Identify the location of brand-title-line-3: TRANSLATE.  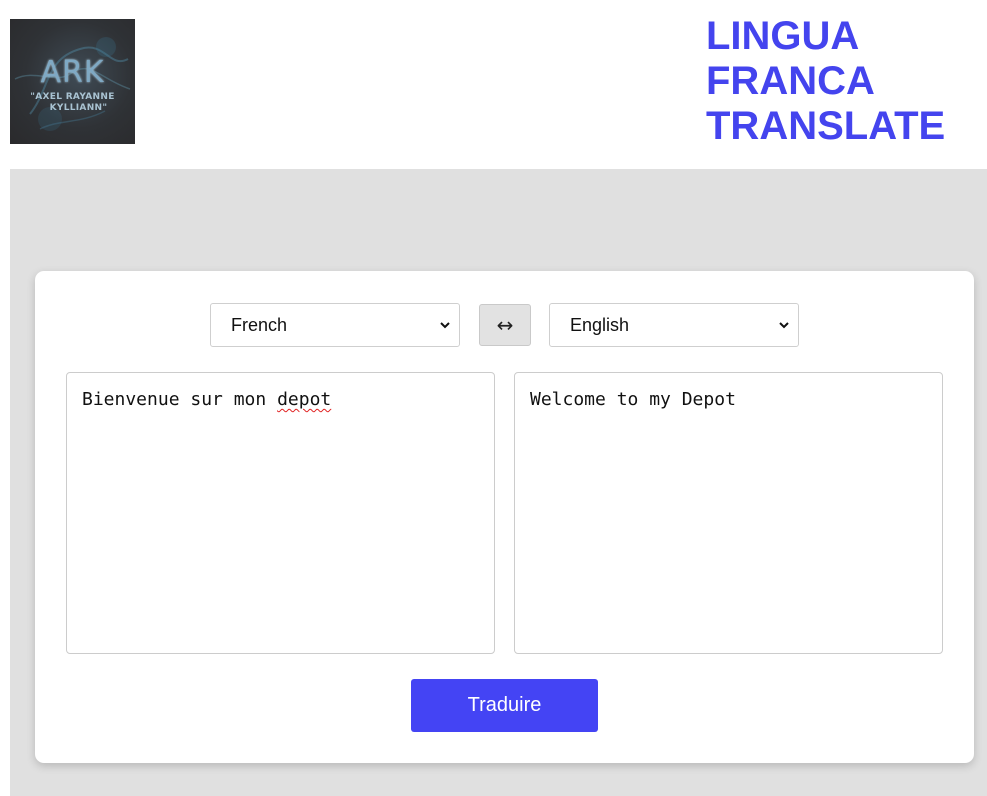
(826, 126).